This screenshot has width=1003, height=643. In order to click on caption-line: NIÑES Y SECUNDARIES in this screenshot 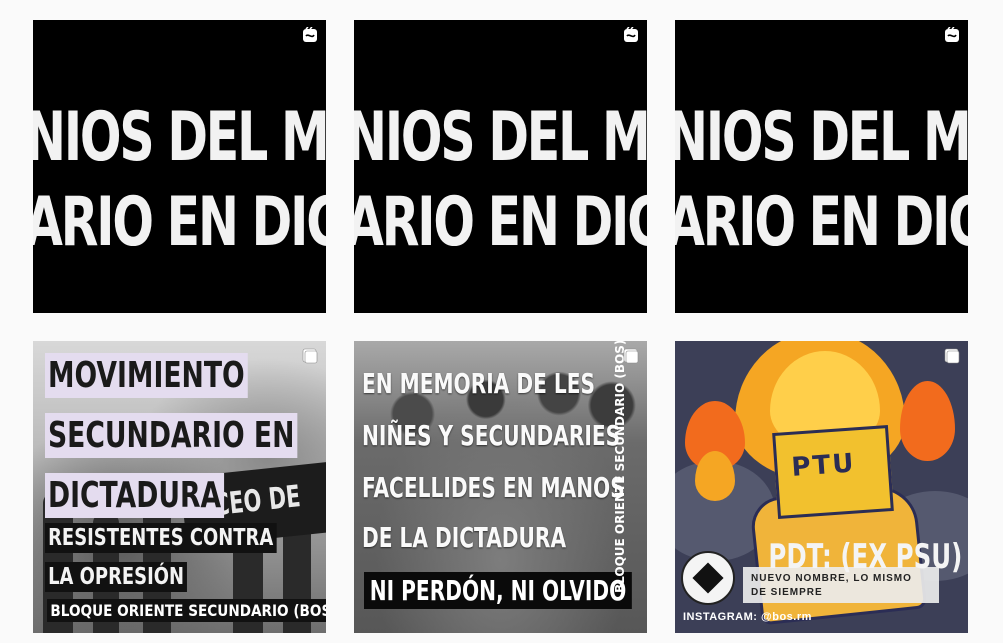, I will do `click(491, 435)`.